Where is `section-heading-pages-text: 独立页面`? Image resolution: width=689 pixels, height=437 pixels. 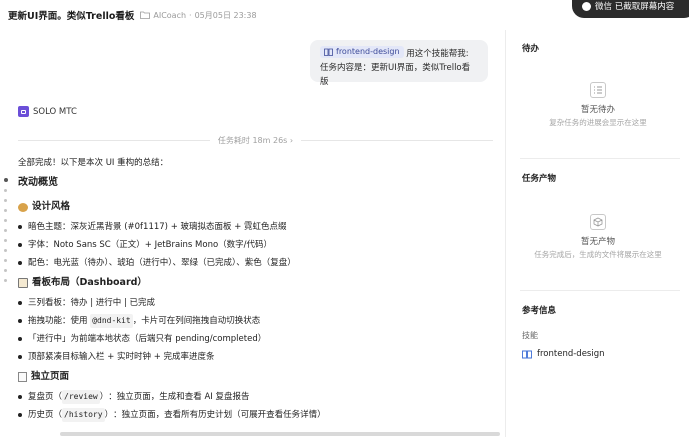 section-heading-pages-text: 独立页面 is located at coordinates (50, 376).